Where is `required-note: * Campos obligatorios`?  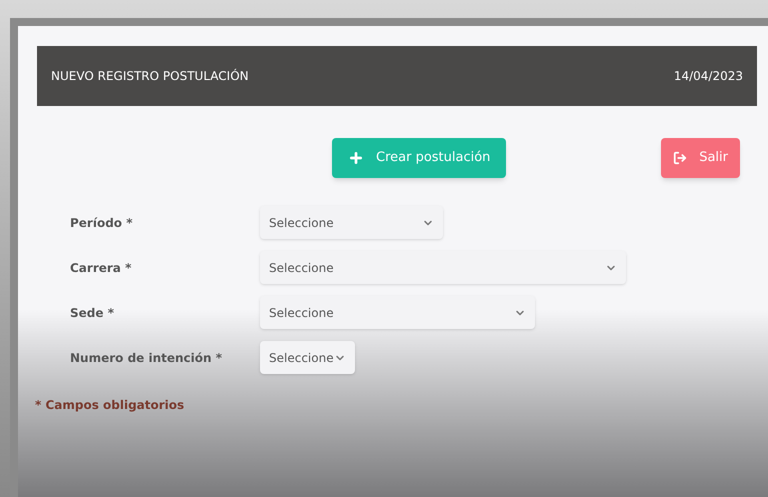
required-note: * Campos obligatorios is located at coordinates (109, 405).